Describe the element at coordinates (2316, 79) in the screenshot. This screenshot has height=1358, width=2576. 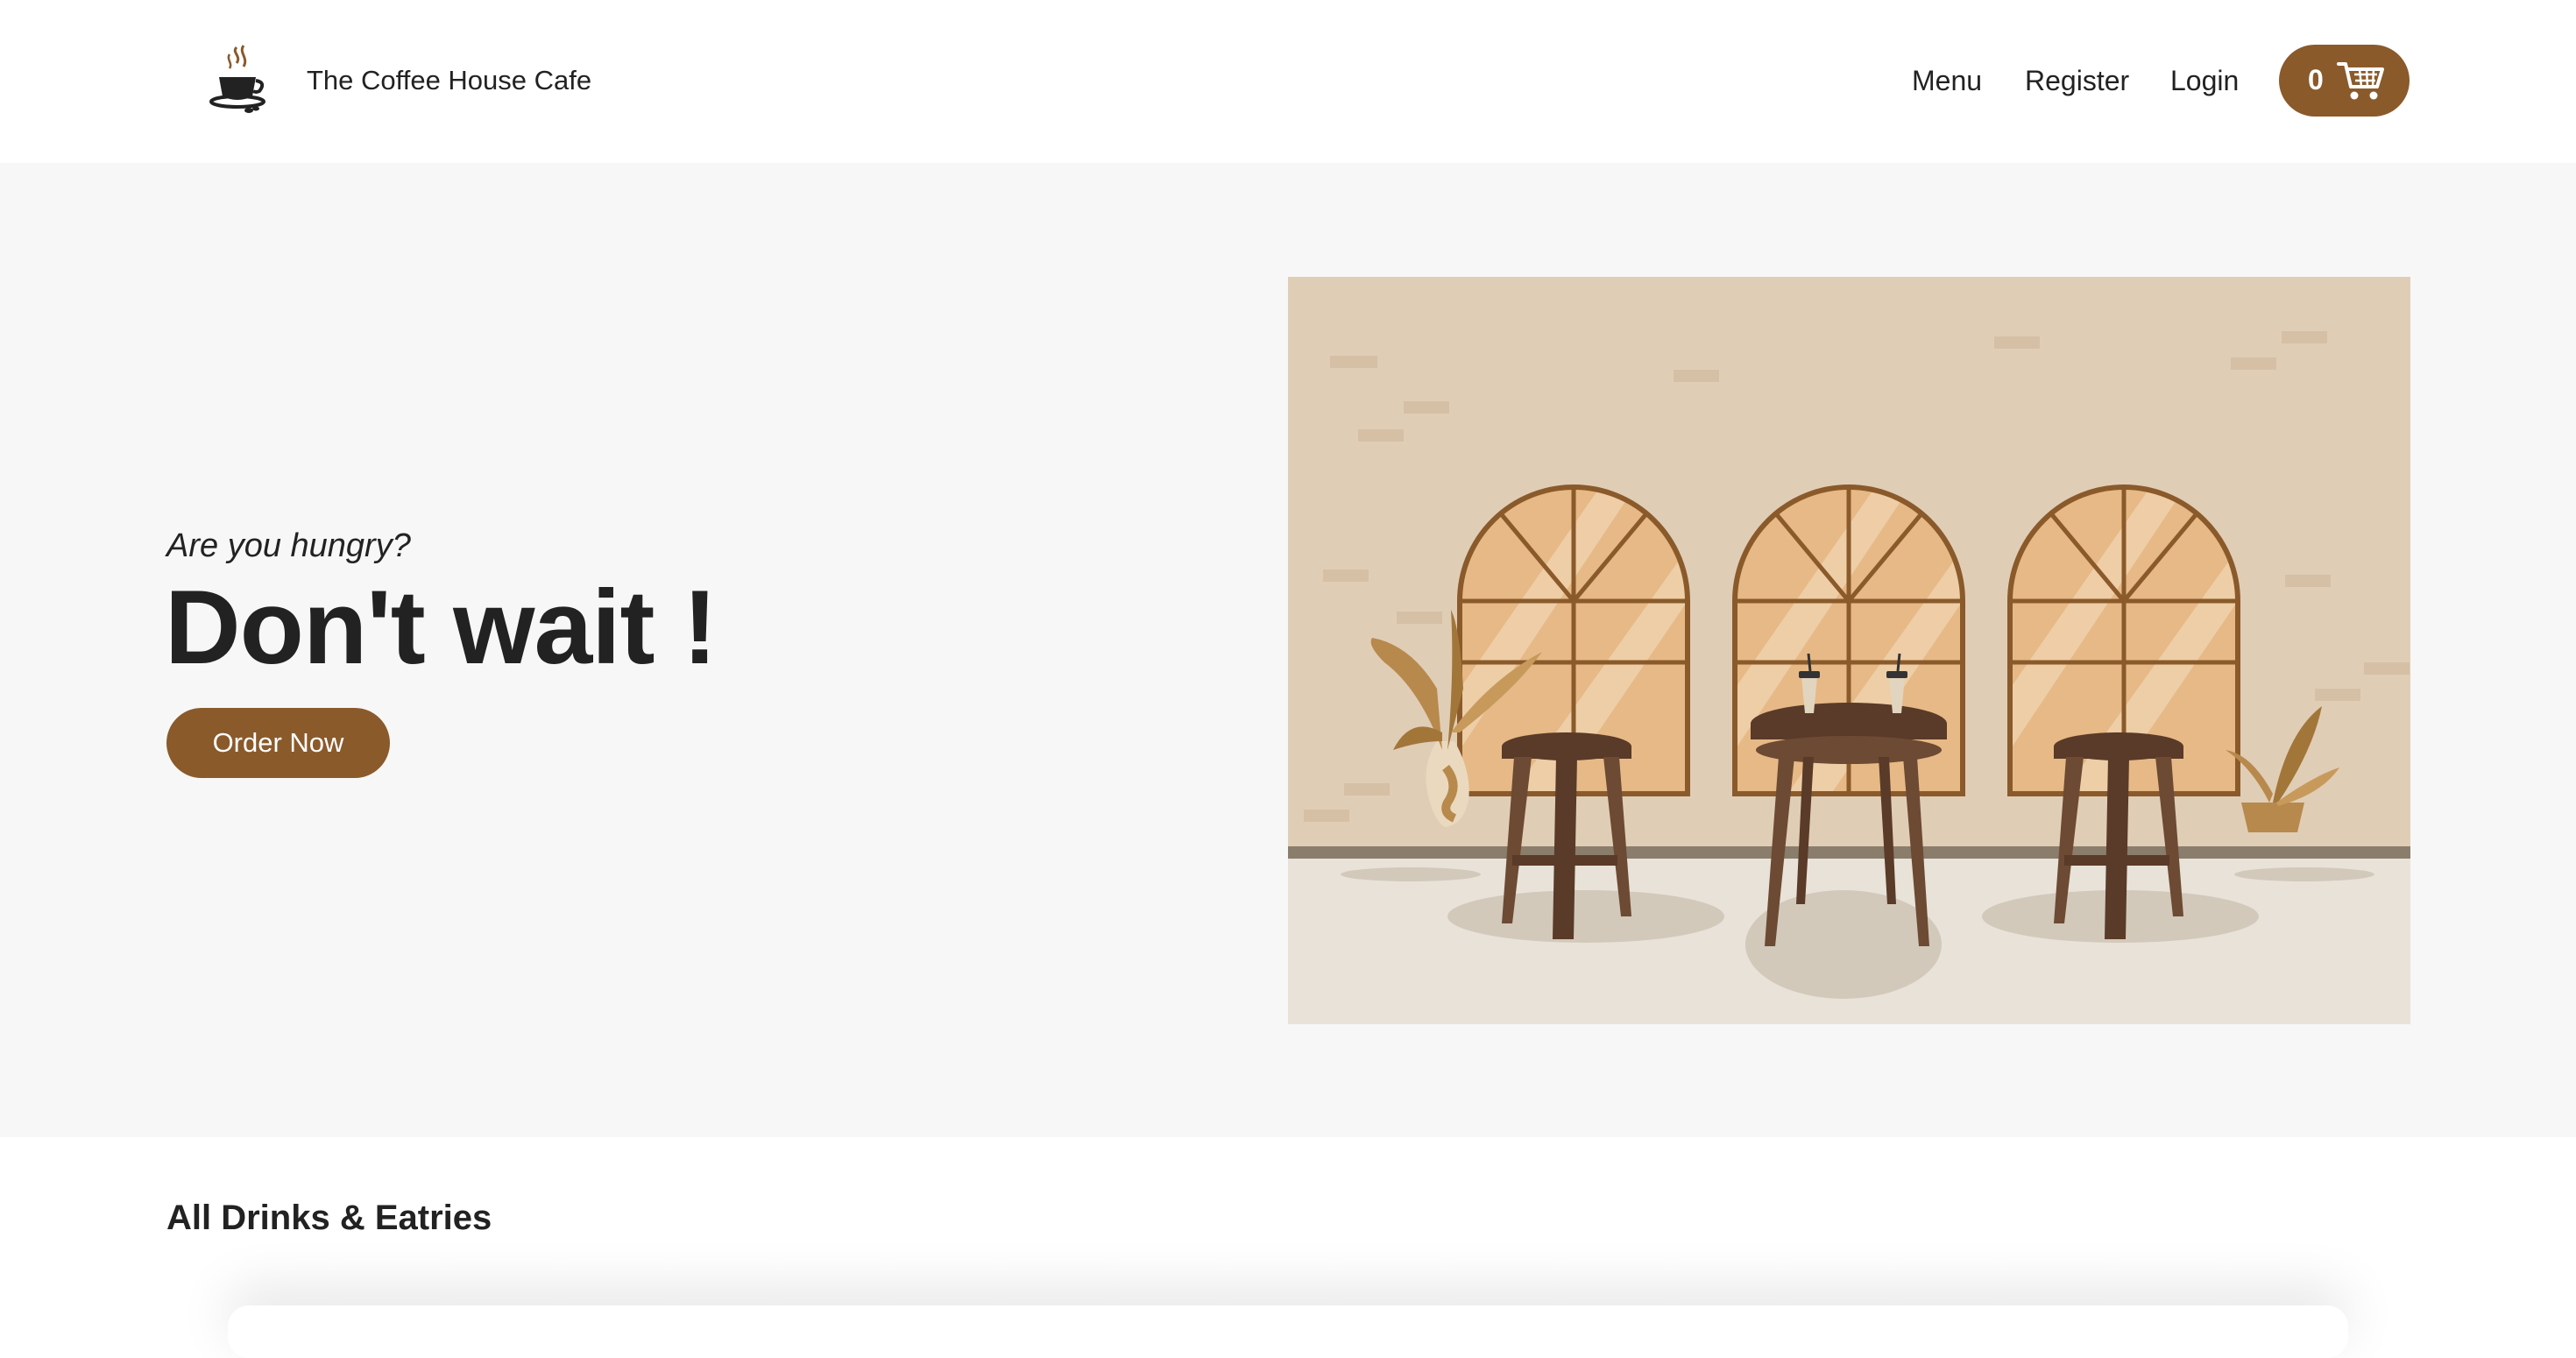
I see `cart-count: 0` at that location.